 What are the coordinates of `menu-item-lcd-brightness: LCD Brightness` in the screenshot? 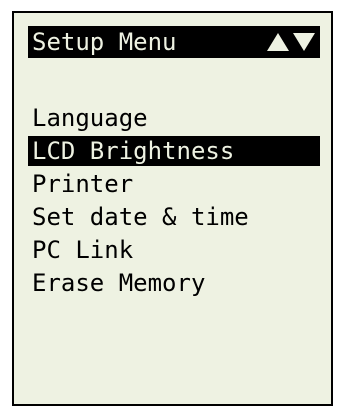 It's located at (174, 151).